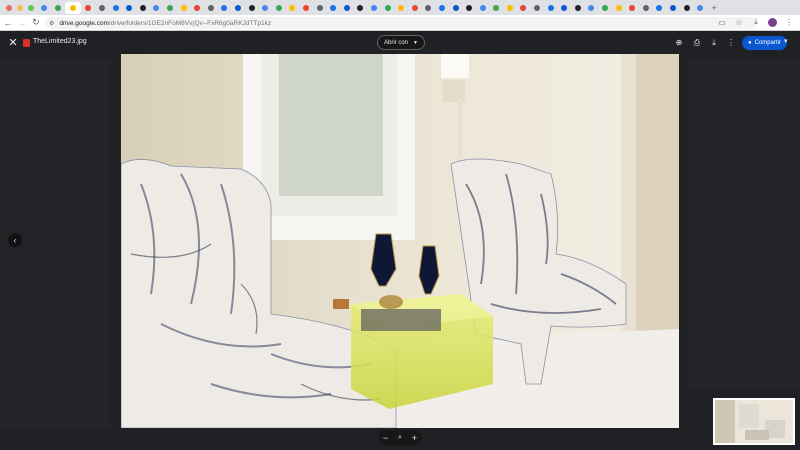  Describe the element at coordinates (714, 8) in the screenshot. I see `new-tab-button: +` at that location.